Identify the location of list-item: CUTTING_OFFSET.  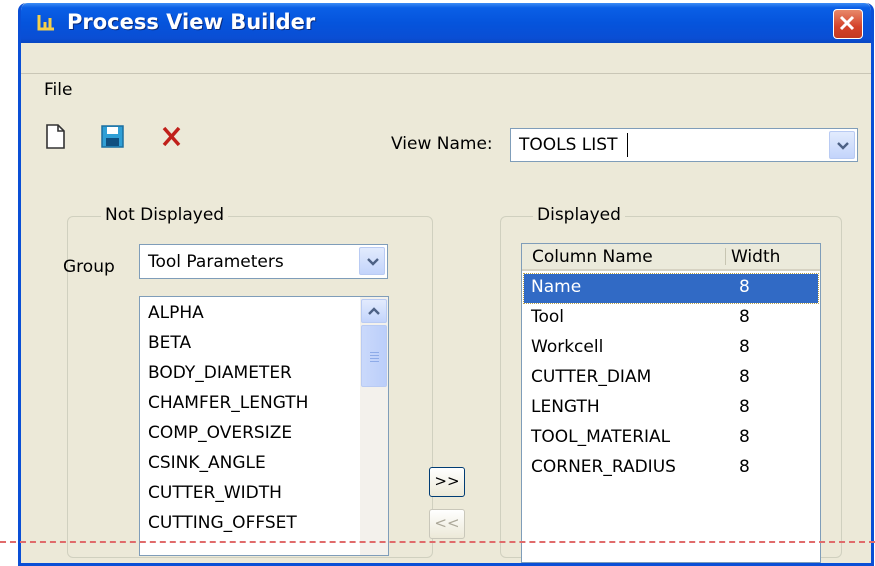
(222, 523).